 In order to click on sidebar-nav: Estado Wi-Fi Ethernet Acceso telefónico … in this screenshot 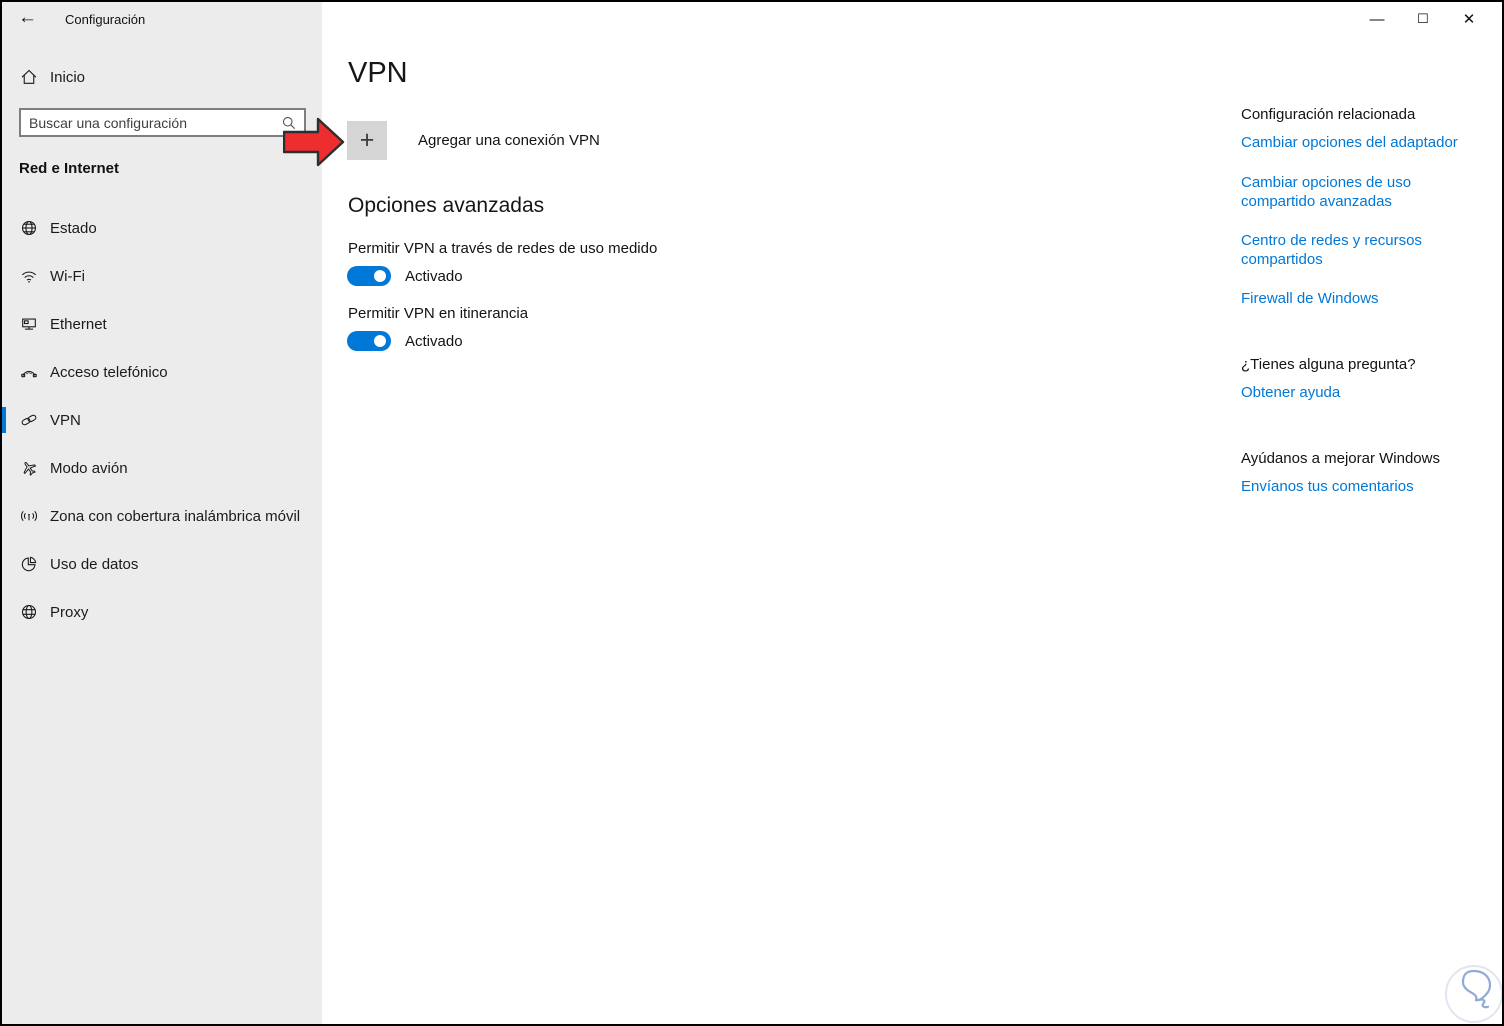, I will do `click(162, 420)`.